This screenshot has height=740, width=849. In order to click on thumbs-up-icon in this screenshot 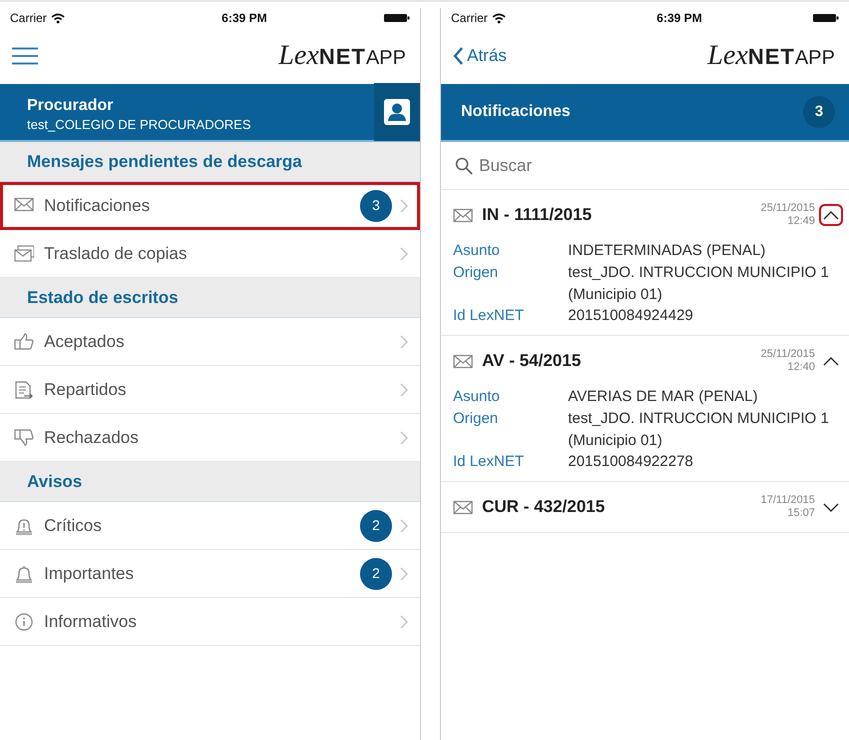, I will do `click(24, 341)`.